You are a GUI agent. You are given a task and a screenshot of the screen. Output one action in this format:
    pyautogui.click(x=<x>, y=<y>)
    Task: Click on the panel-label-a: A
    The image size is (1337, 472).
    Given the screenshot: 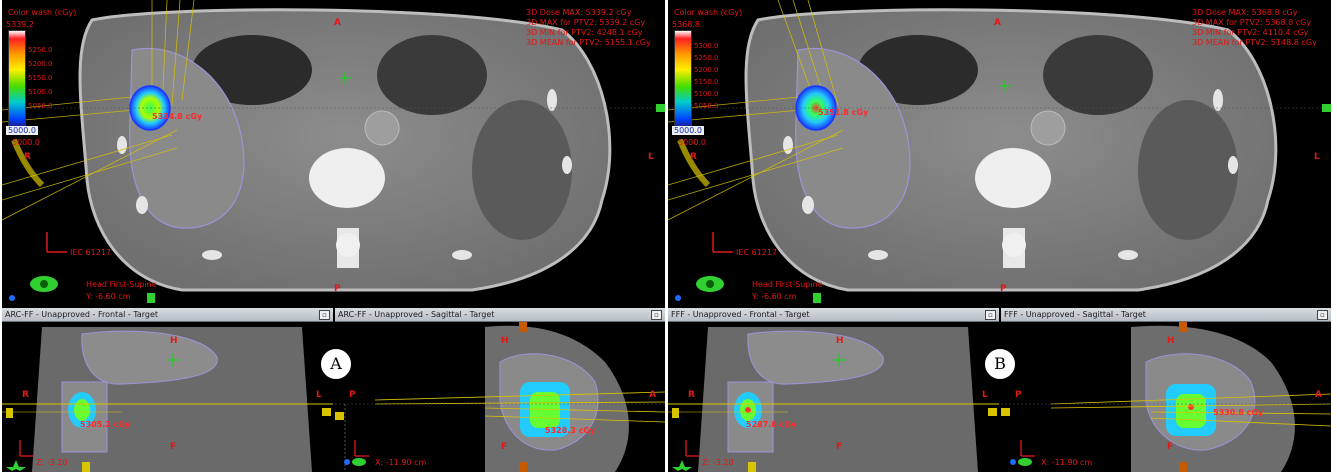 What is the action you would take?
    pyautogui.click(x=336, y=364)
    